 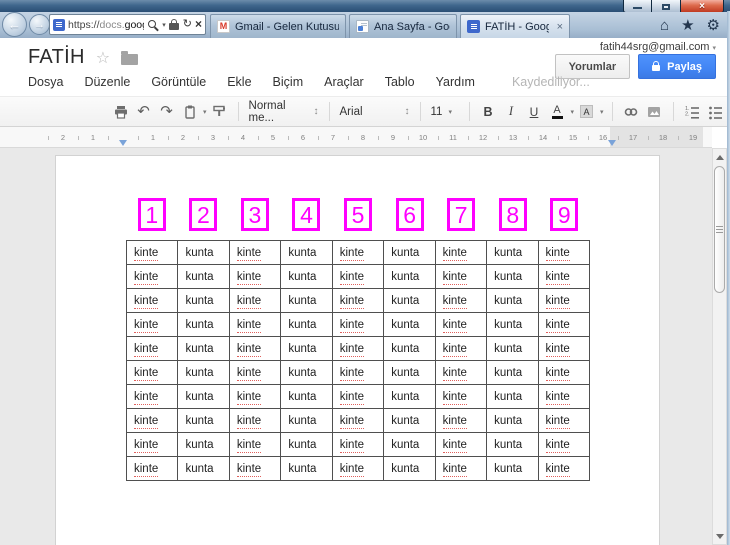 I want to click on forward-button: →, so click(x=39, y=24).